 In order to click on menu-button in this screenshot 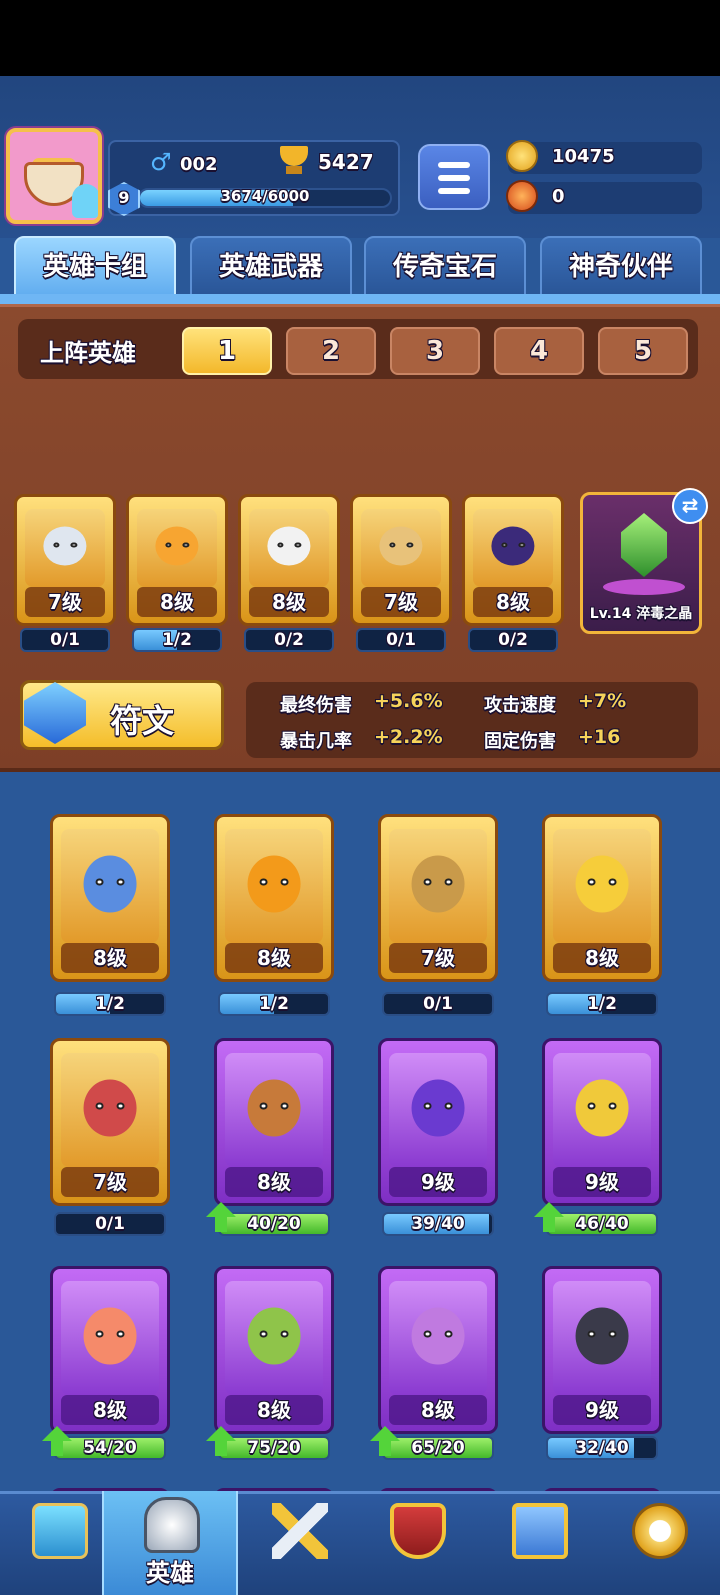, I will do `click(454, 177)`.